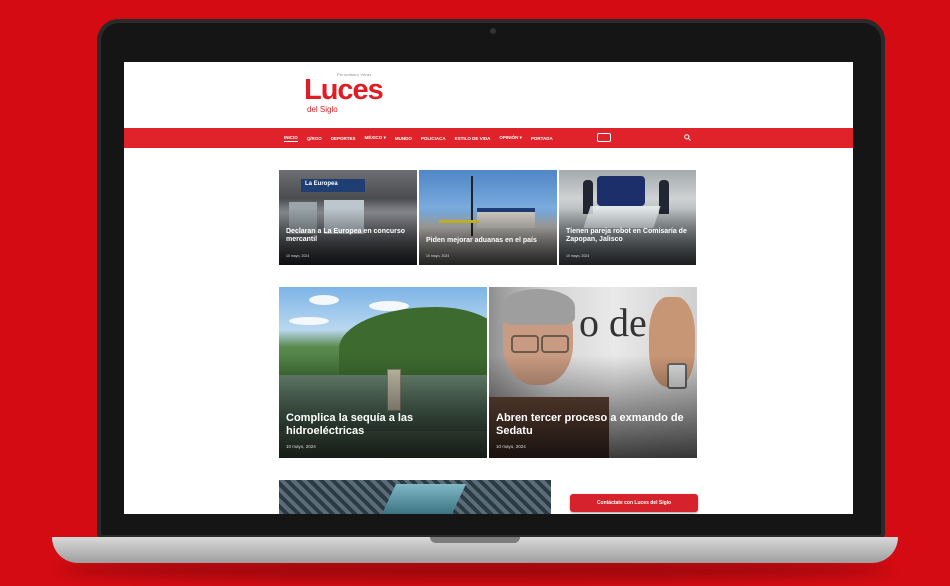  What do you see at coordinates (403, 138) in the screenshot?
I see `nav-item-mundo: Mundo` at bounding box center [403, 138].